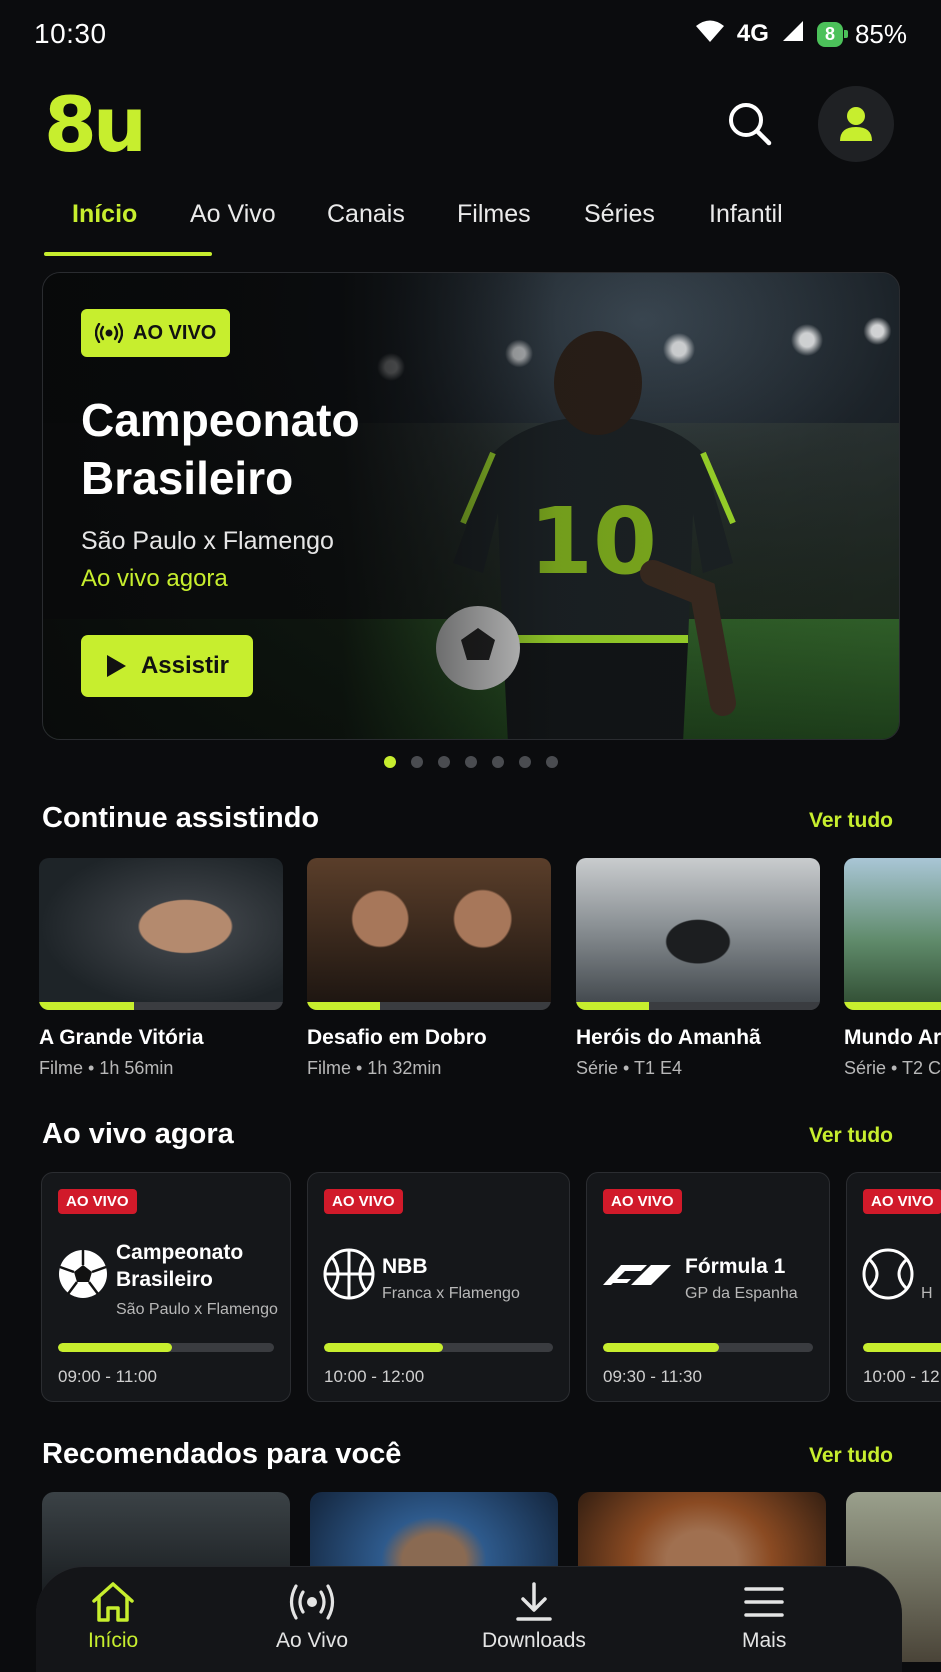 This screenshot has height=1672, width=941. Describe the element at coordinates (888, 1274) in the screenshot. I see `tennis-ball-icon` at that location.